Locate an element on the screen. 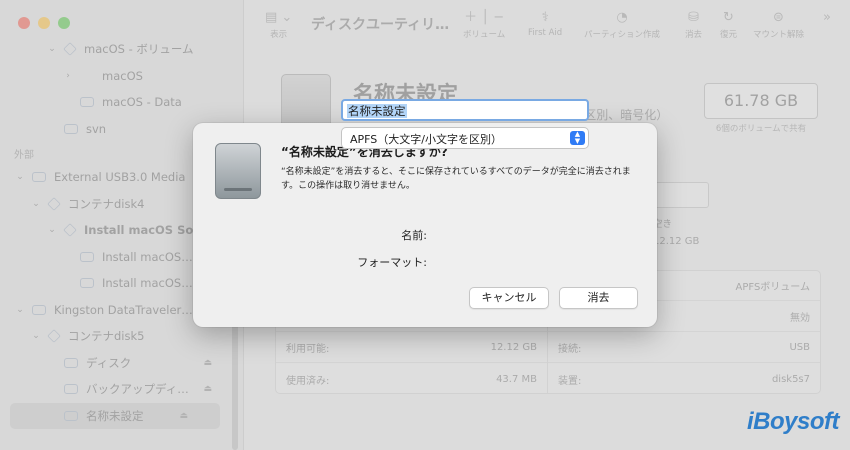 The height and width of the screenshot is (450, 850). format-select: APFS（大文字/小文字を区別） ▲ ▼ is located at coordinates (465, 138).